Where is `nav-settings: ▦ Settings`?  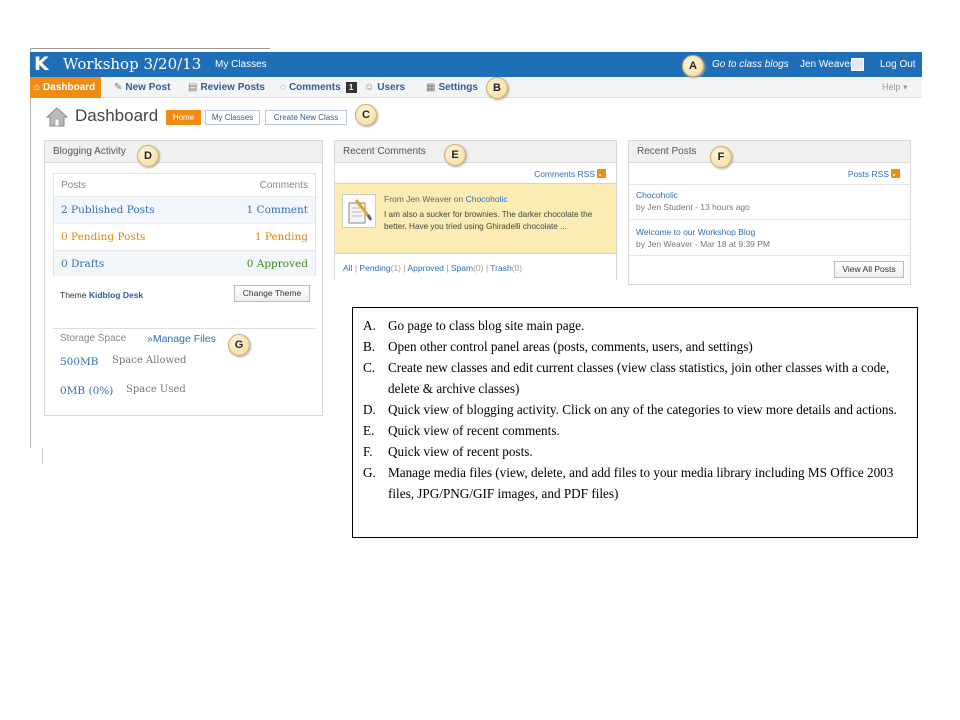
nav-settings: ▦ Settings is located at coordinates (452, 88).